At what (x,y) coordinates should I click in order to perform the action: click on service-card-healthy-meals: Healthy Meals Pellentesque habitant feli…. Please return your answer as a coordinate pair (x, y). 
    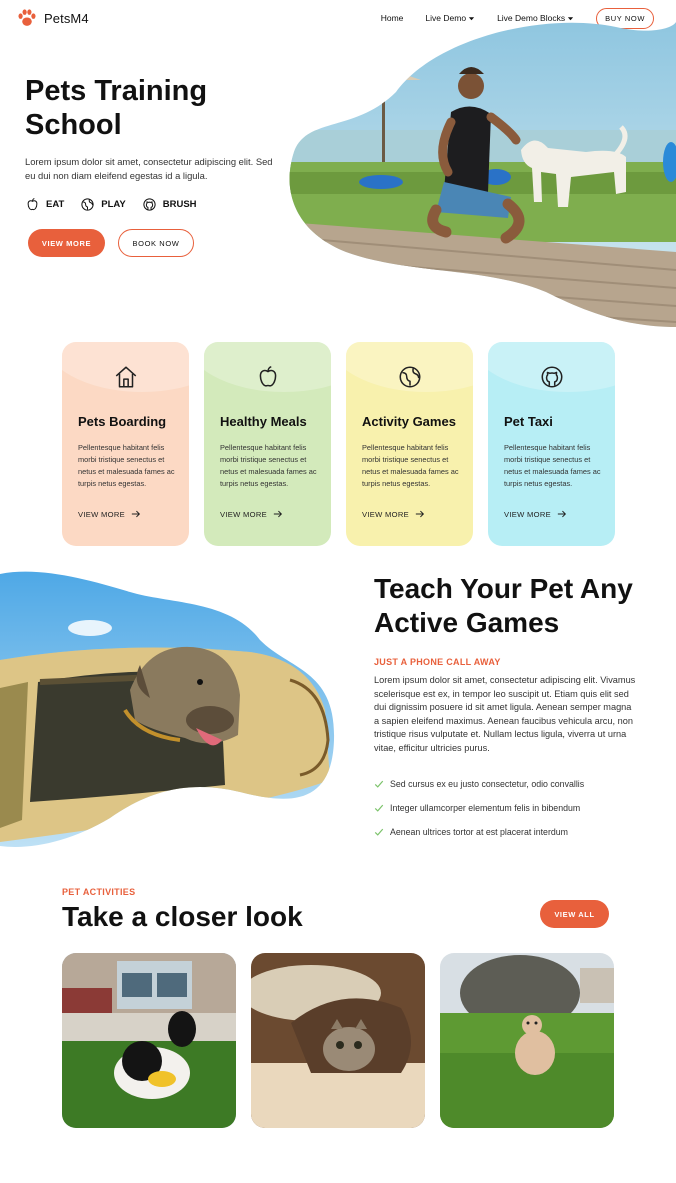
    Looking at the image, I should click on (267, 444).